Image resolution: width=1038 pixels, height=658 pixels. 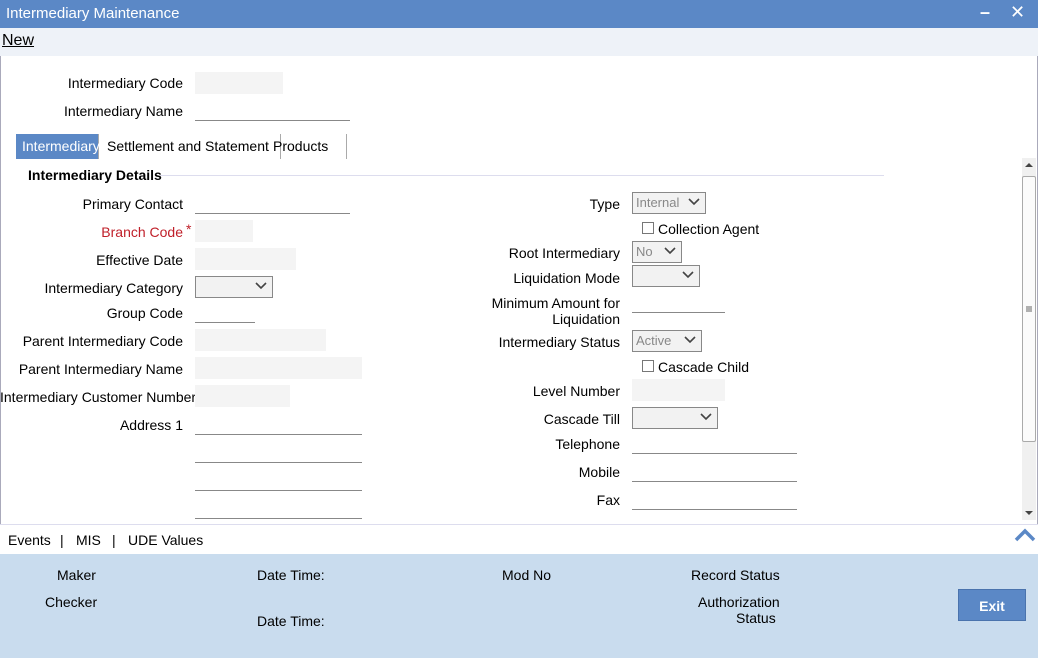 What do you see at coordinates (648, 228) in the screenshot?
I see `collection-agent-checkbox` at bounding box center [648, 228].